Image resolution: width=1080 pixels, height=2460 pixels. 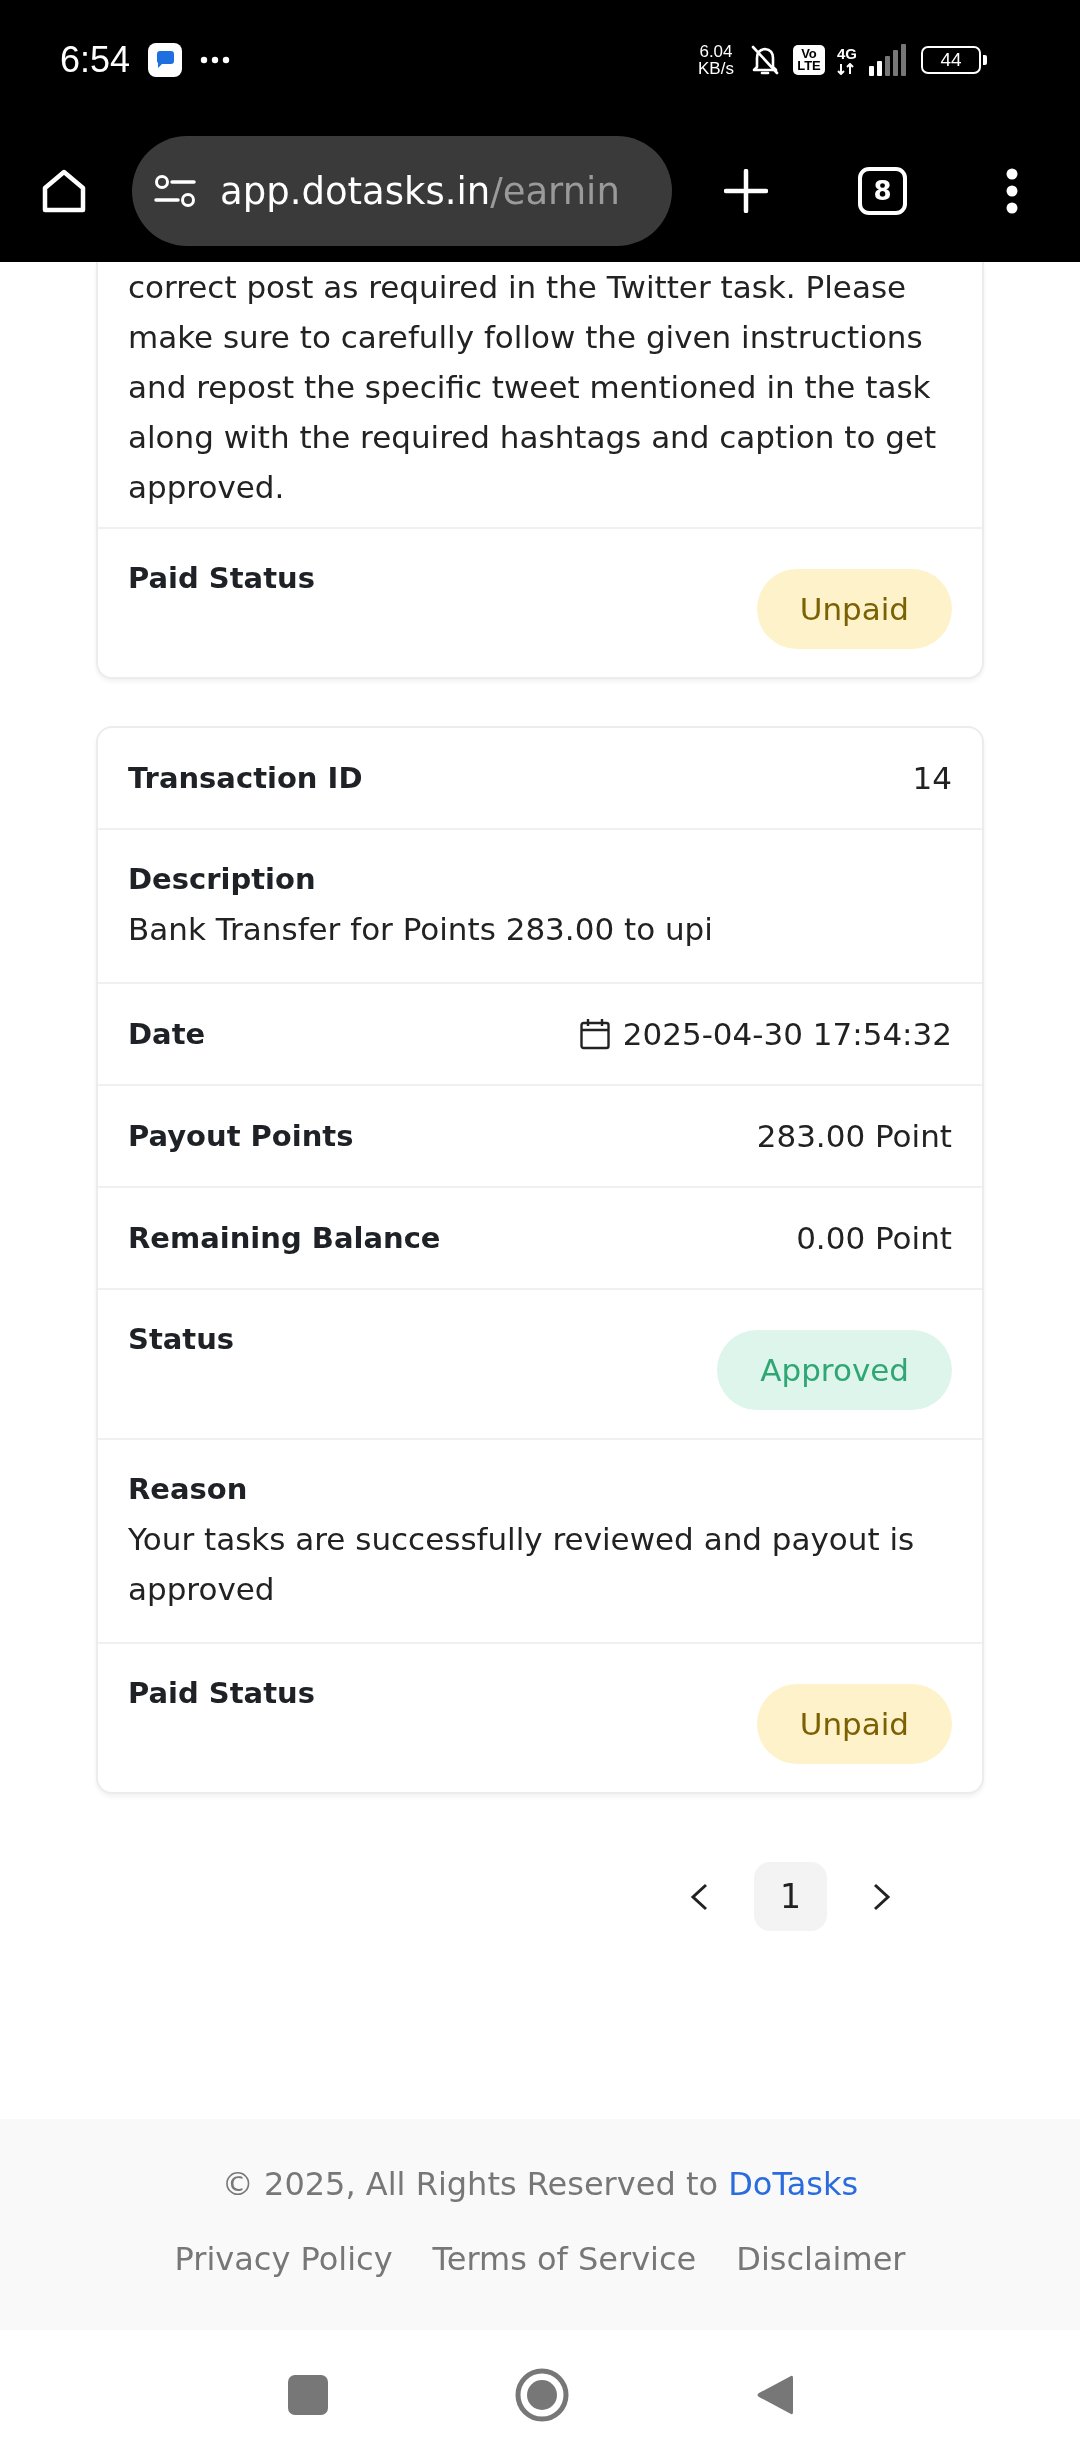 What do you see at coordinates (716, 60) in the screenshot?
I see `network-speed: 6.04 KB/s` at bounding box center [716, 60].